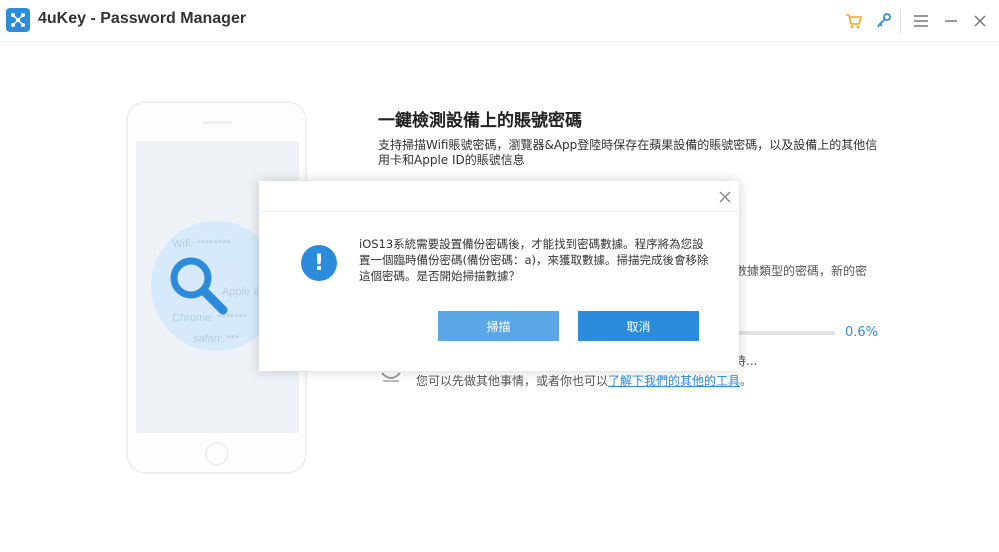  Describe the element at coordinates (217, 454) in the screenshot. I see `phone-home-button` at that location.